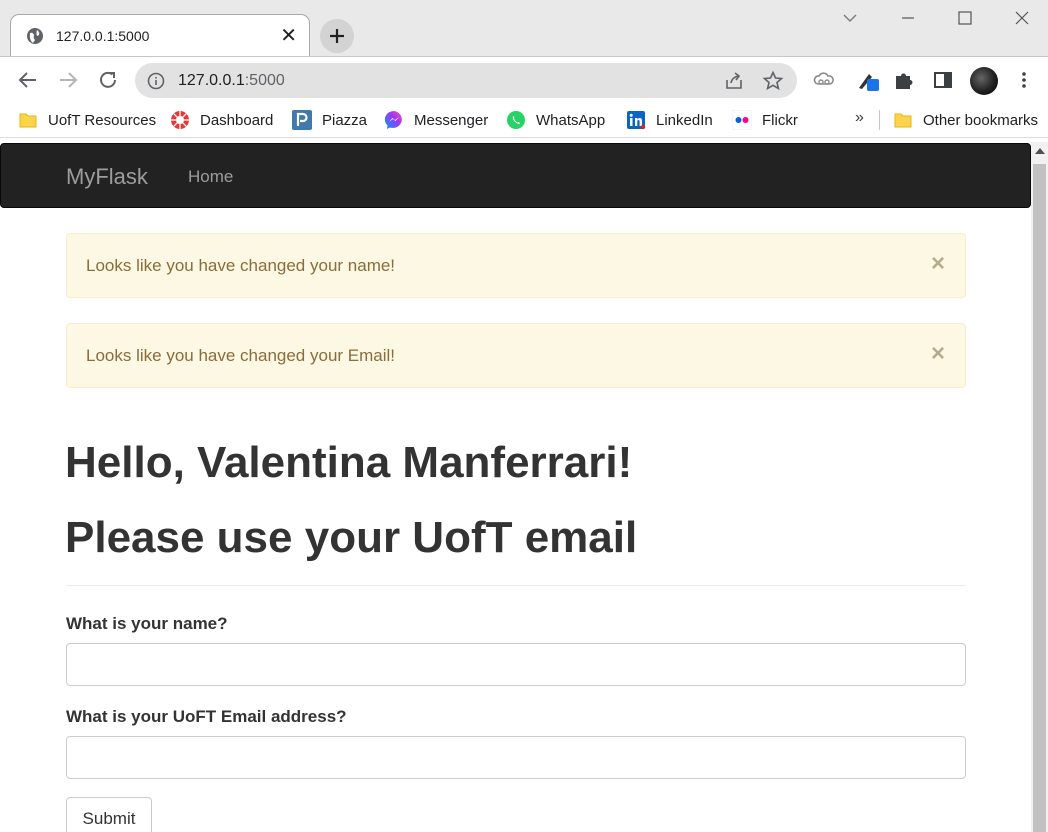 Image resolution: width=1048 pixels, height=832 pixels. I want to click on linkedin-icon, so click(636, 120).